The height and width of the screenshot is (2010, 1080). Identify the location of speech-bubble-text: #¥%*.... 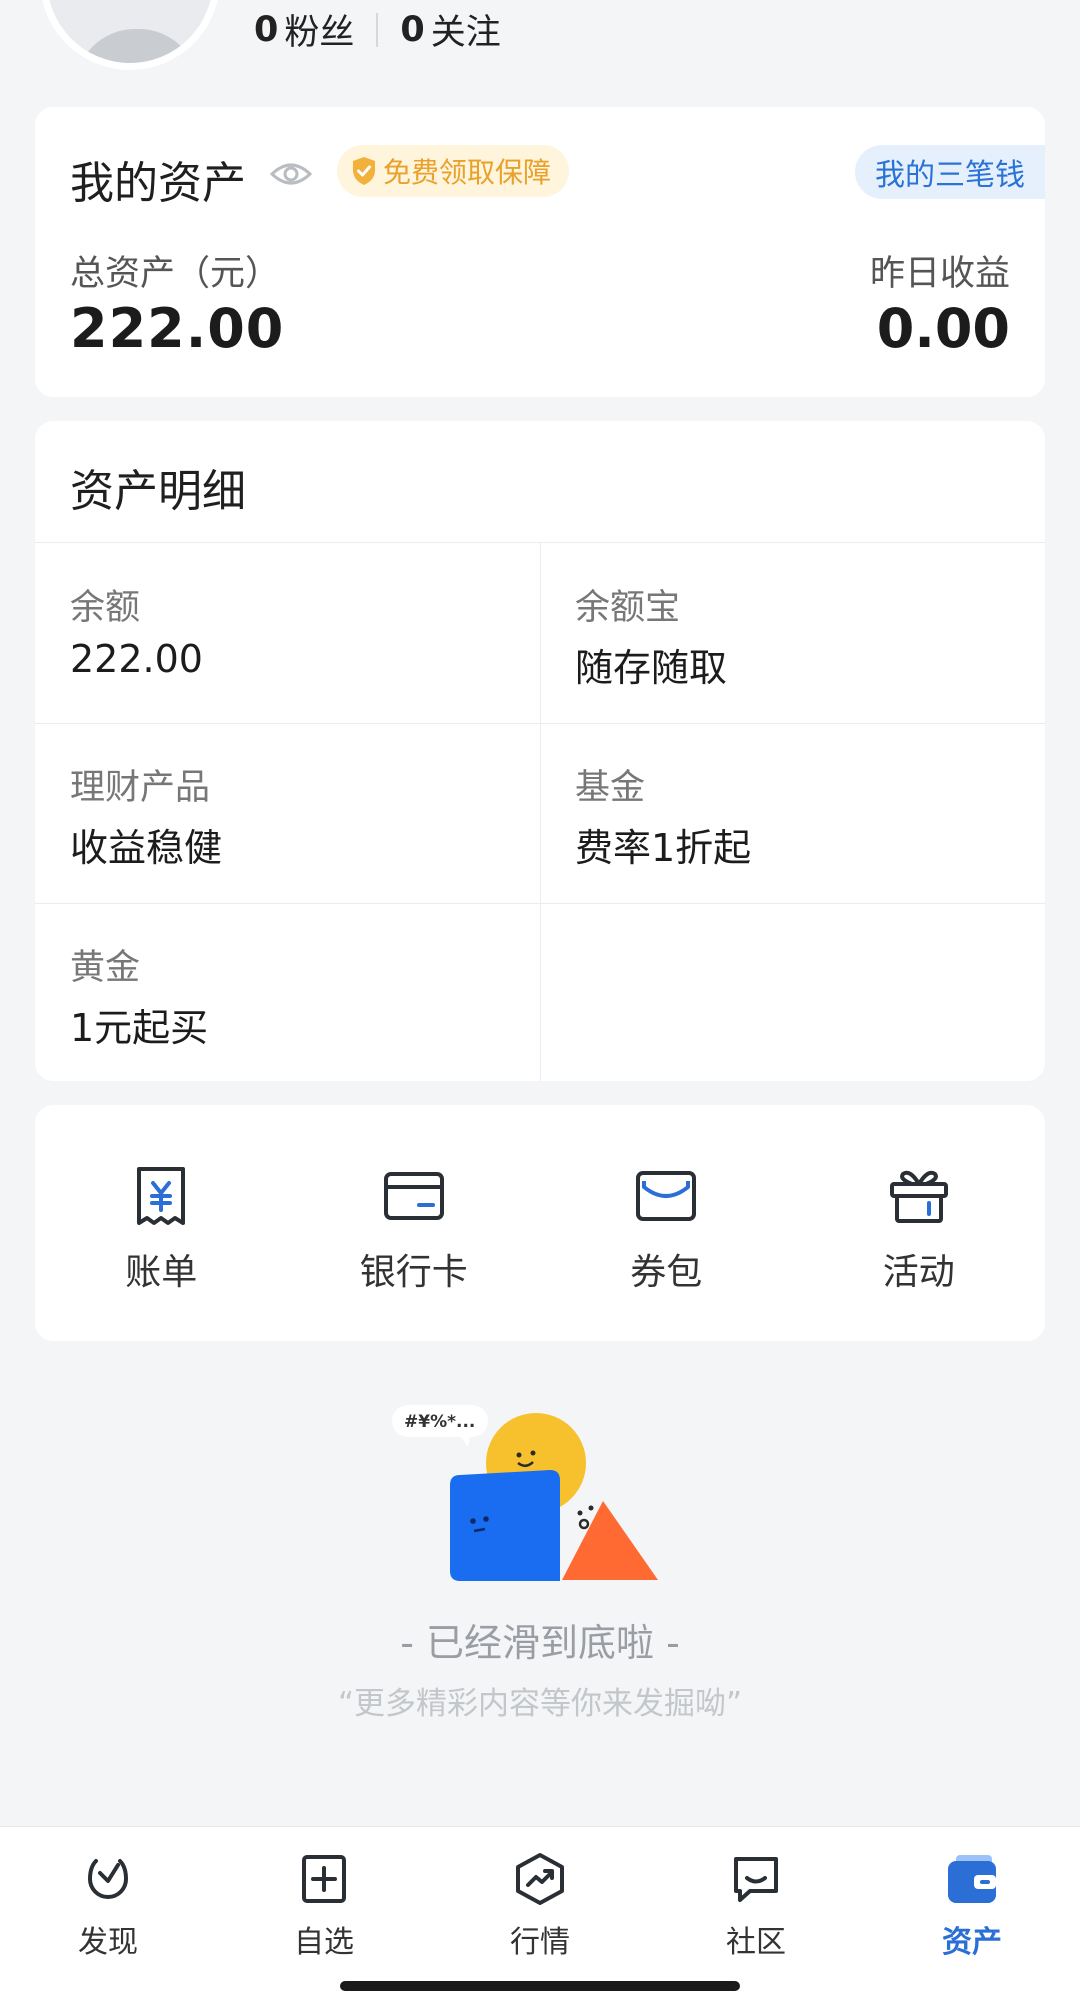
(439, 1422).